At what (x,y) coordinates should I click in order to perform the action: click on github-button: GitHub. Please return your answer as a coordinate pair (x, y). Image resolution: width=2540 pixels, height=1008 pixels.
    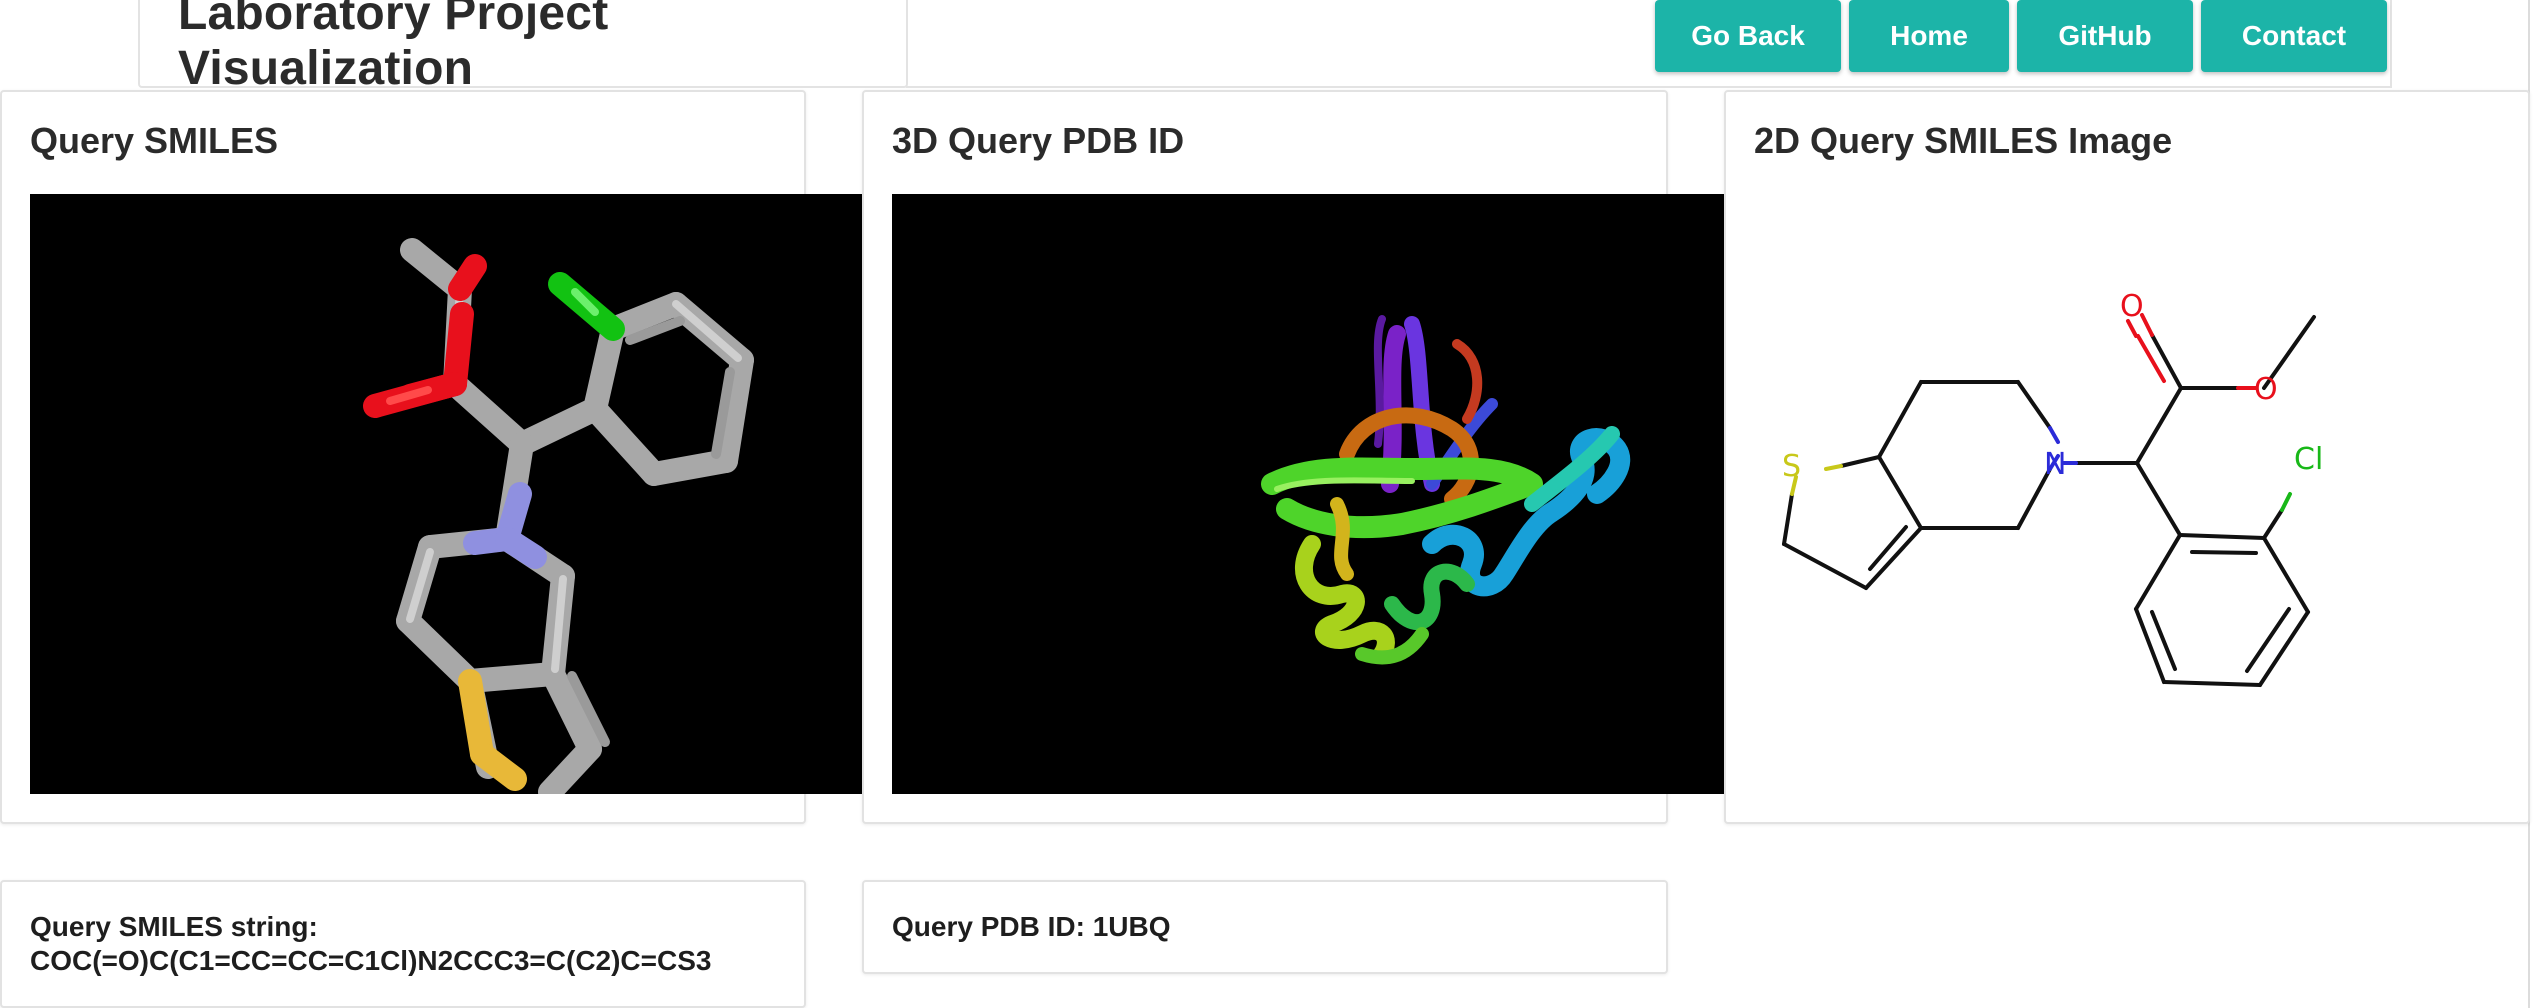
    Looking at the image, I should click on (2105, 36).